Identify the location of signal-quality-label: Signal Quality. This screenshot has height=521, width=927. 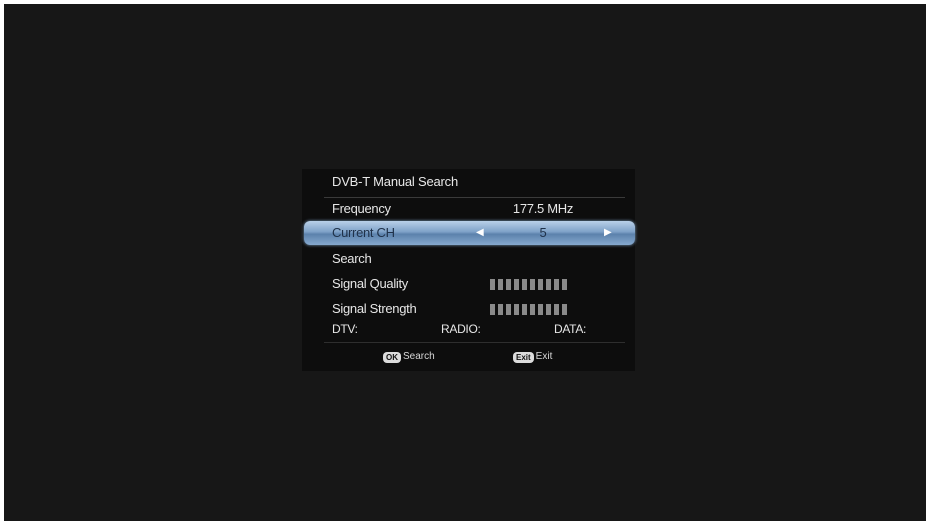
(370, 283).